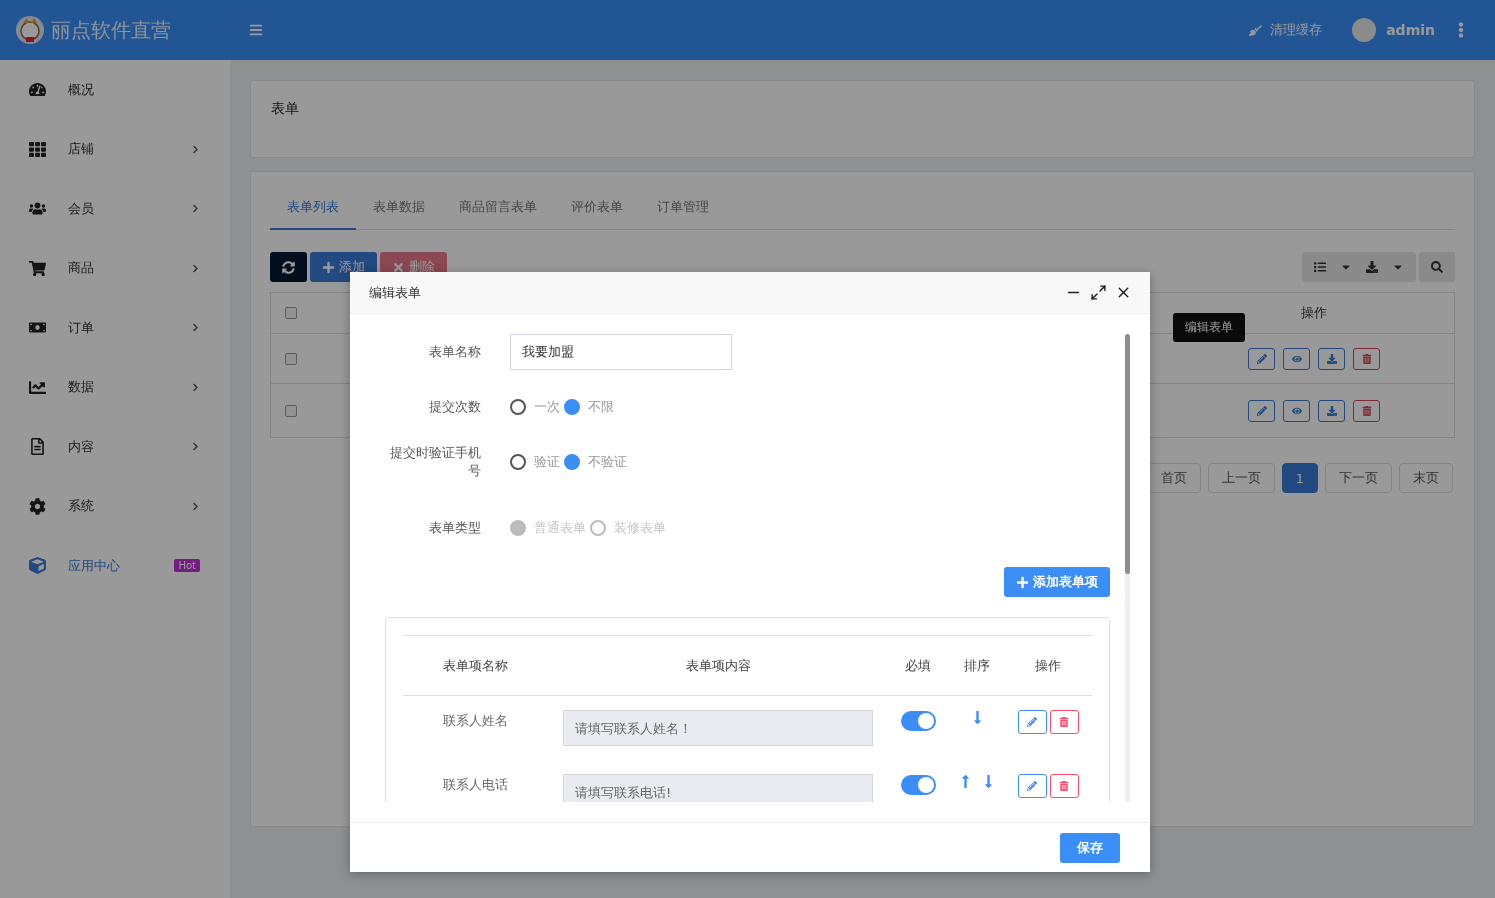  Describe the element at coordinates (115, 90) in the screenshot. I see `sidebar-item: 概况` at that location.